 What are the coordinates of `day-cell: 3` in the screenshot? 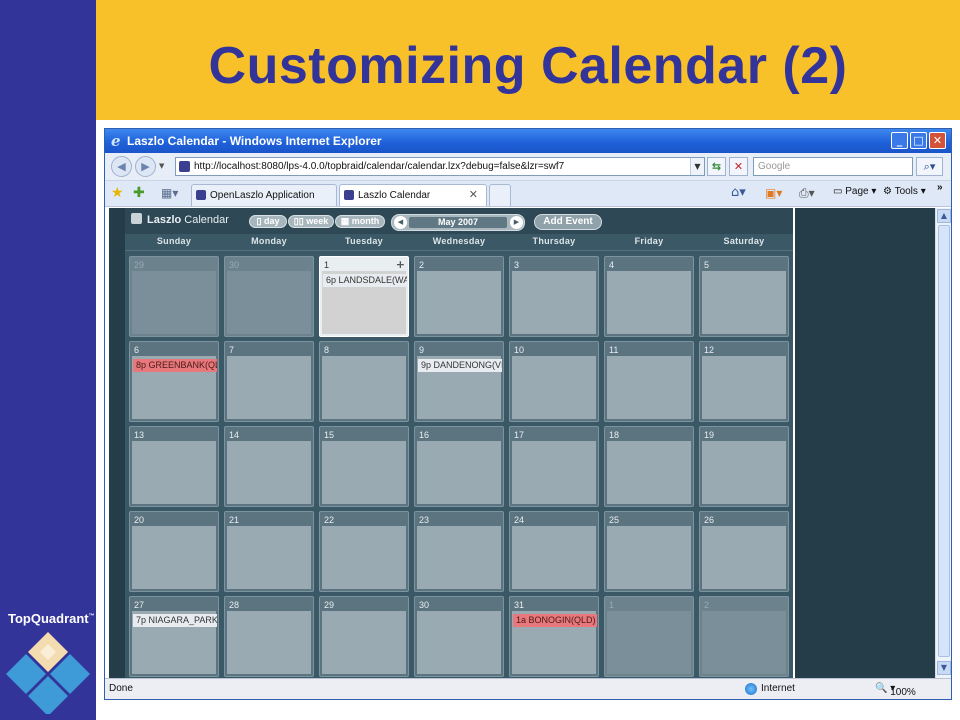 It's located at (554, 296).